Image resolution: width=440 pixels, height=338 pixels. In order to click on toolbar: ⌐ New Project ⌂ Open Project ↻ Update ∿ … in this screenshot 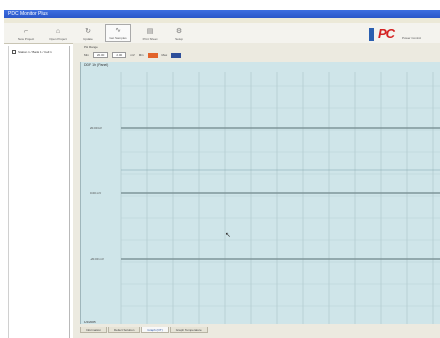, I will do `click(222, 33)`.